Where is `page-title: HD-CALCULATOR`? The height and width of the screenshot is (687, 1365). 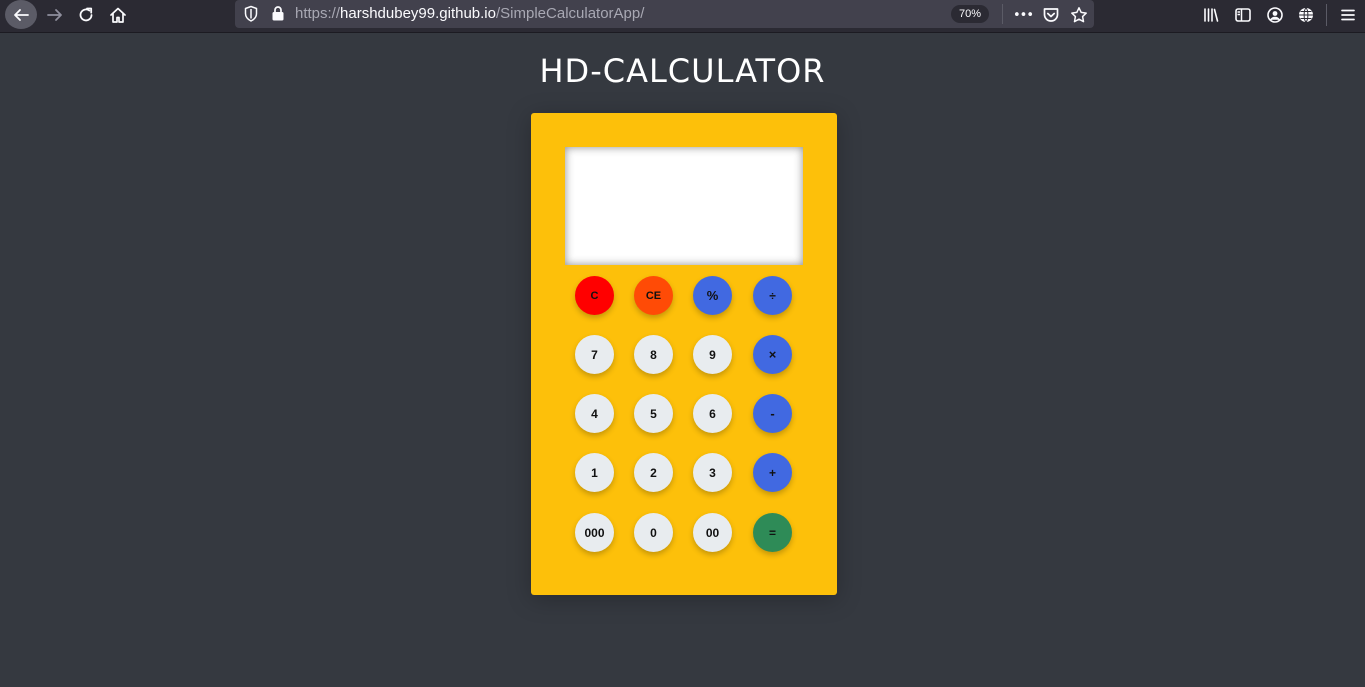 page-title: HD-CALCULATOR is located at coordinates (682, 71).